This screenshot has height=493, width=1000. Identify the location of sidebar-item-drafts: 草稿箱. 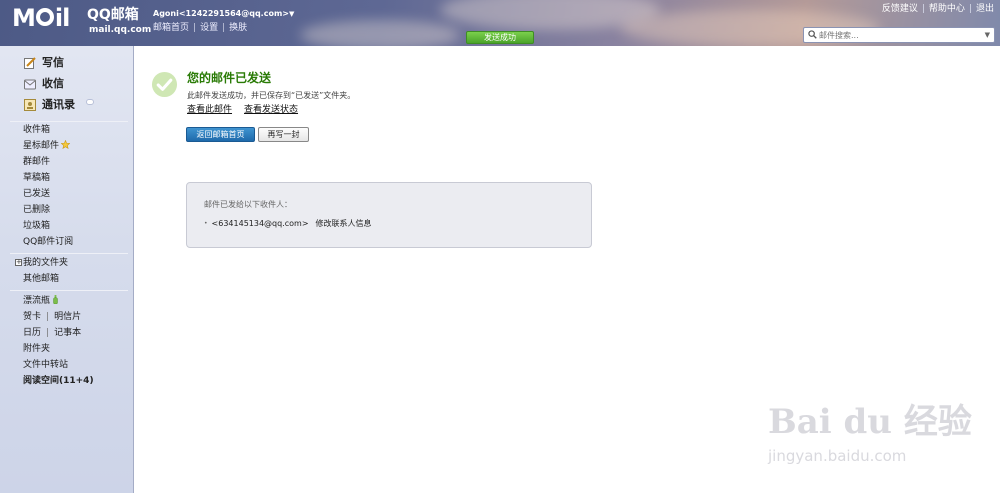
(36, 178).